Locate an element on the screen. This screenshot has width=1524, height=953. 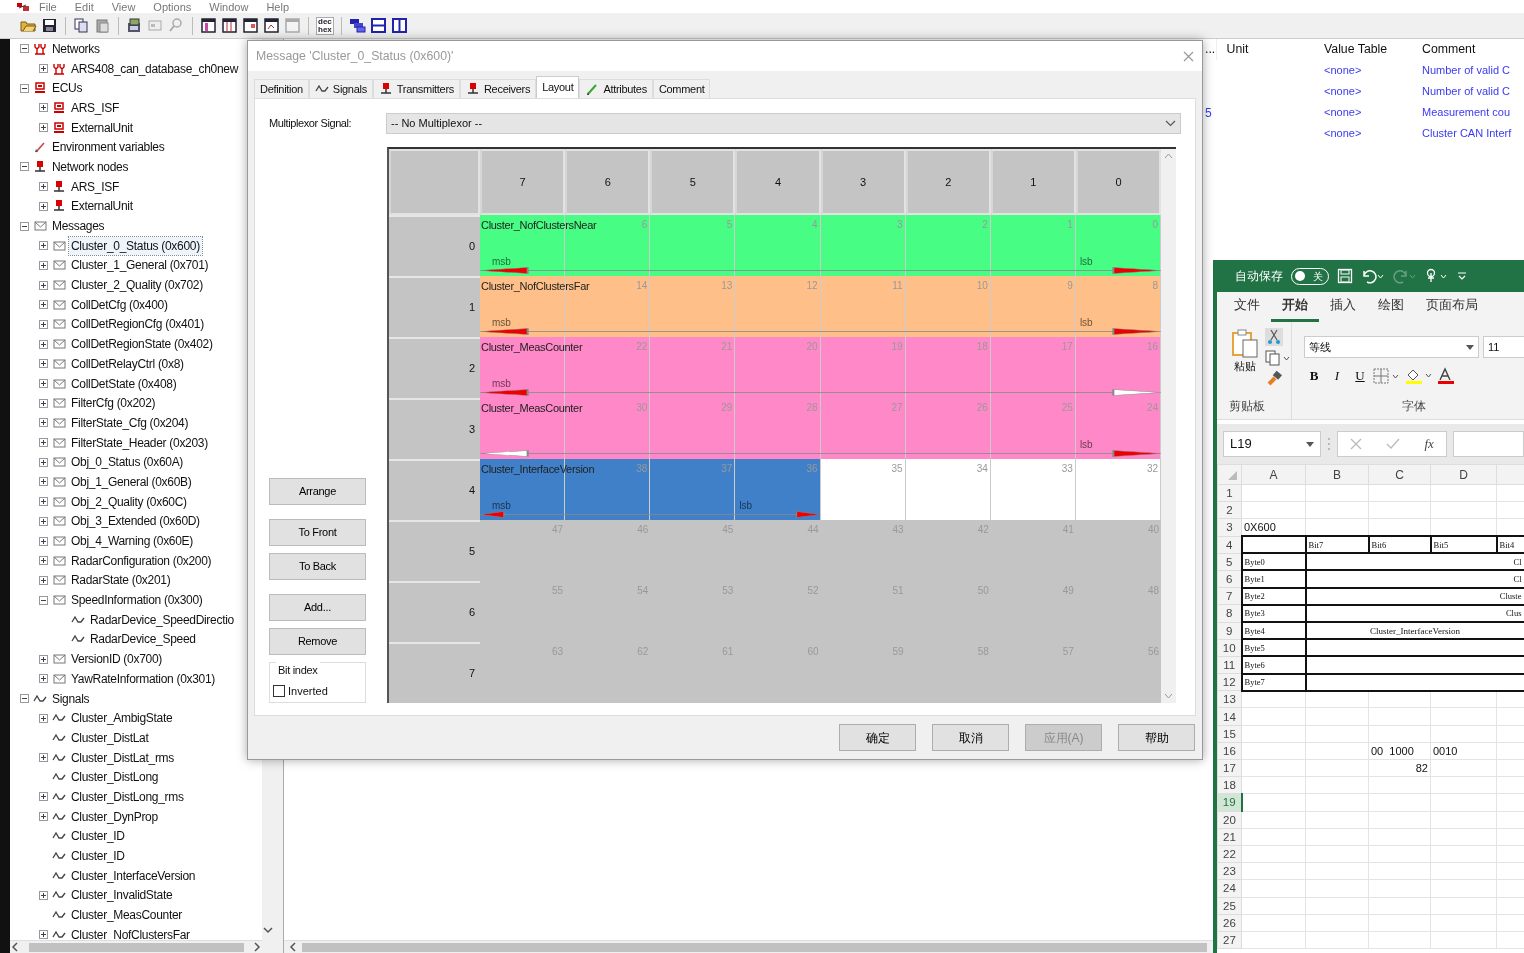
column-header: C is located at coordinates (1399, 474).